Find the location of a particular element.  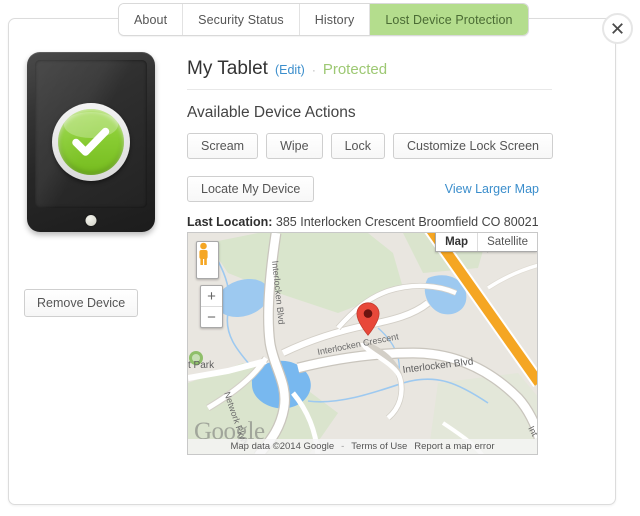

map-zoom-controls: + − is located at coordinates (211, 306).